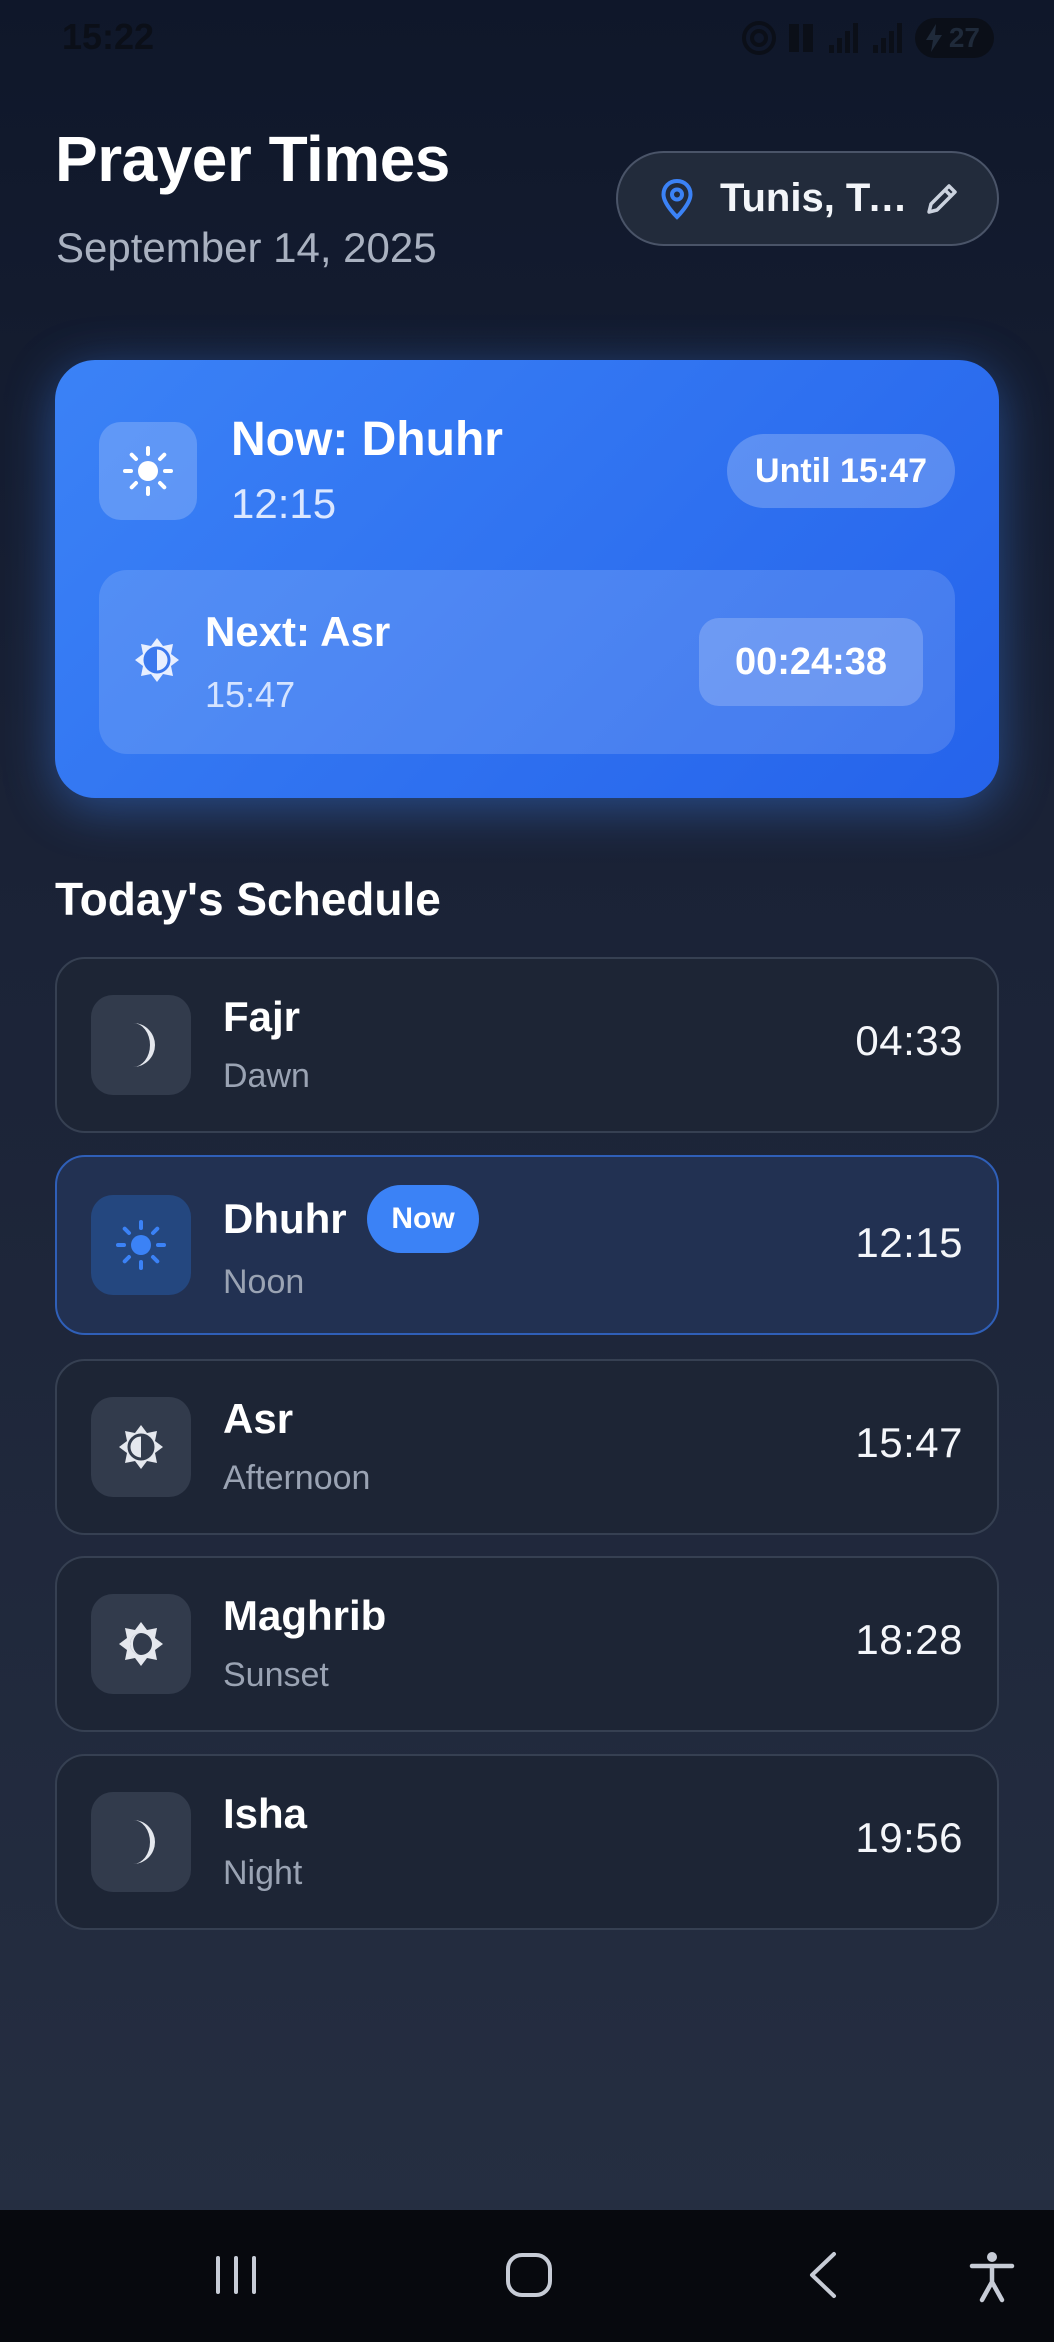 The height and width of the screenshot is (2342, 1054). Describe the element at coordinates (258, 1418) in the screenshot. I see `prayer-name: Asr` at that location.